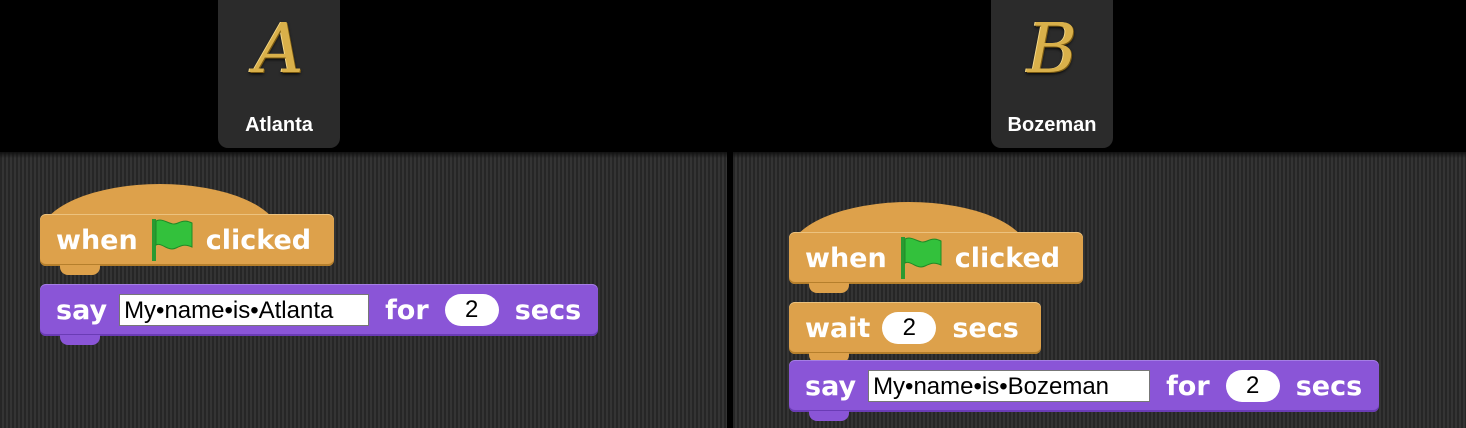 The height and width of the screenshot is (428, 1466). I want to click on say-for-secs-block: say My•name•is•Atlanta for 2 secs, so click(319, 314).